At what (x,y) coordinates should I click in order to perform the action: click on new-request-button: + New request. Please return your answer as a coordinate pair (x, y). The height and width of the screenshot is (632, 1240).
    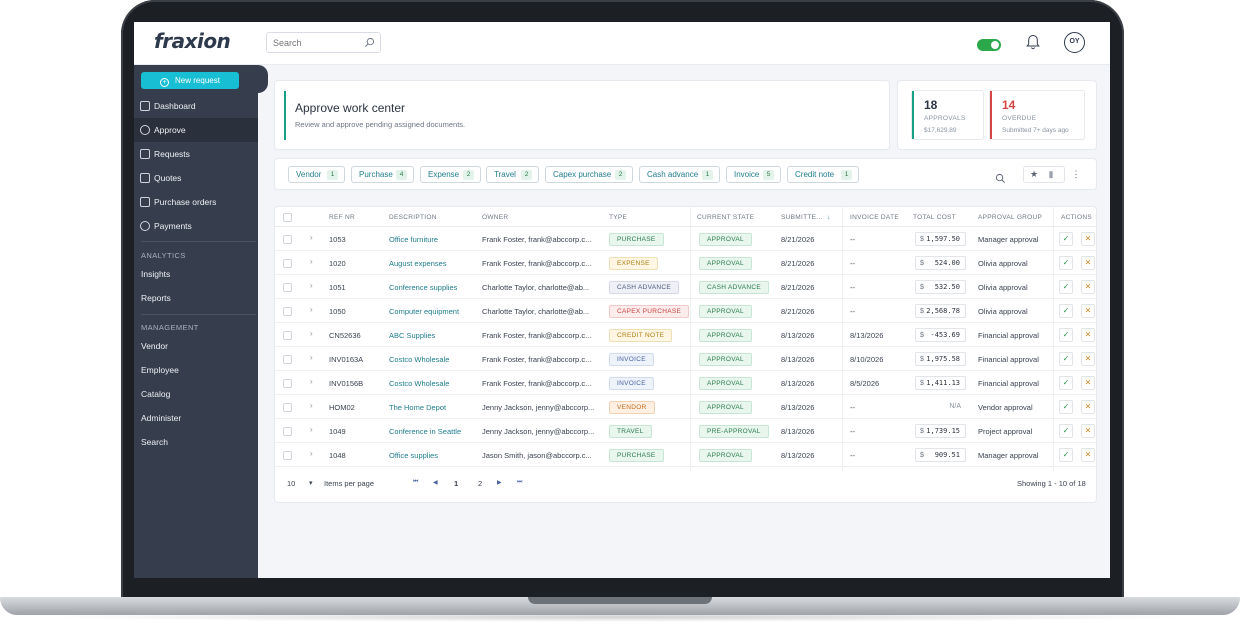
    Looking at the image, I should click on (190, 80).